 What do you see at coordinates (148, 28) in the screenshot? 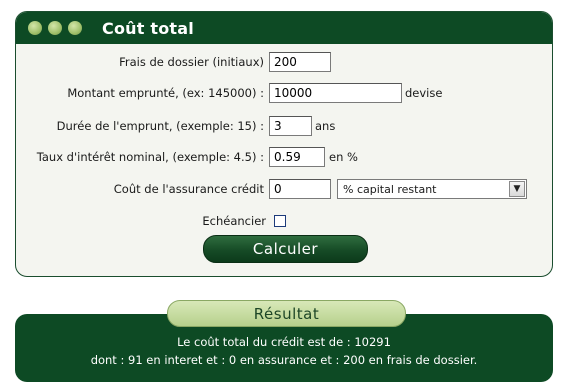
I see `panel-title: Coût total` at bounding box center [148, 28].